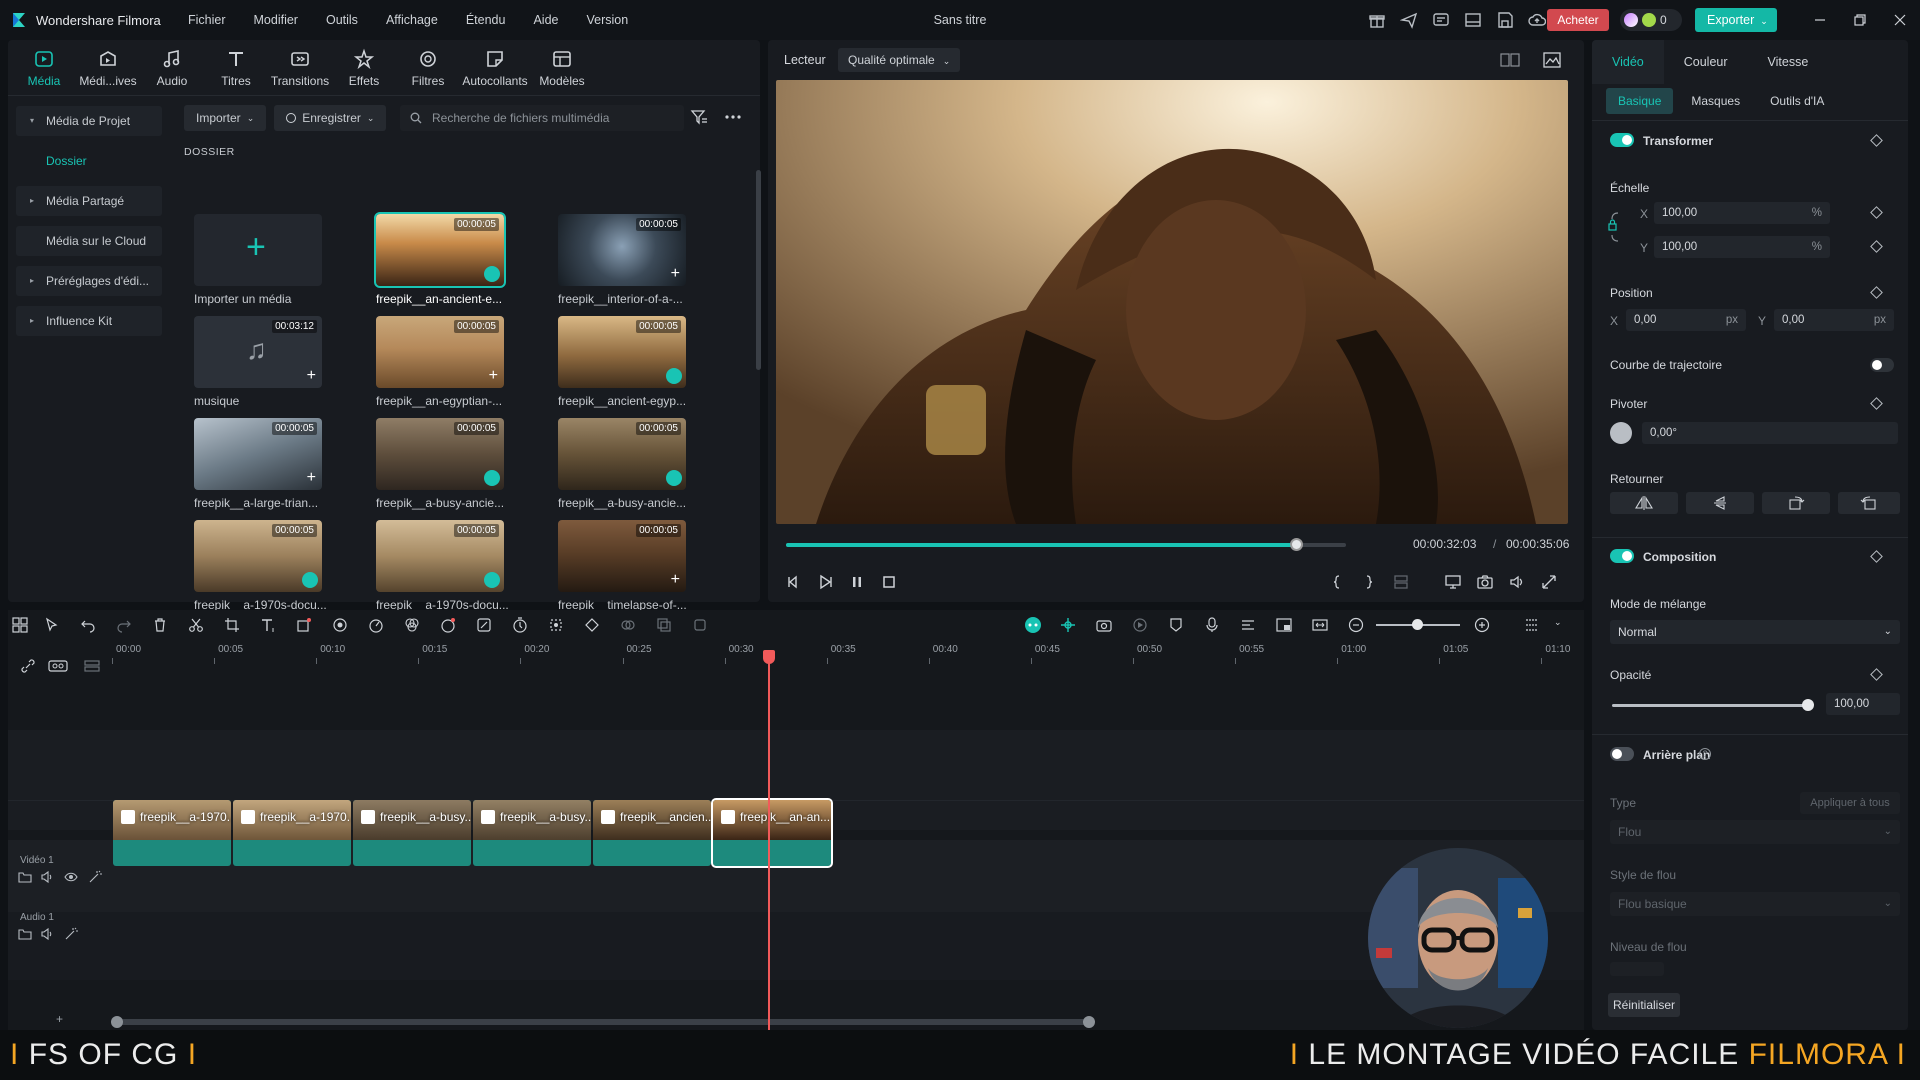  I want to click on grid-view-icon, so click(1510, 60).